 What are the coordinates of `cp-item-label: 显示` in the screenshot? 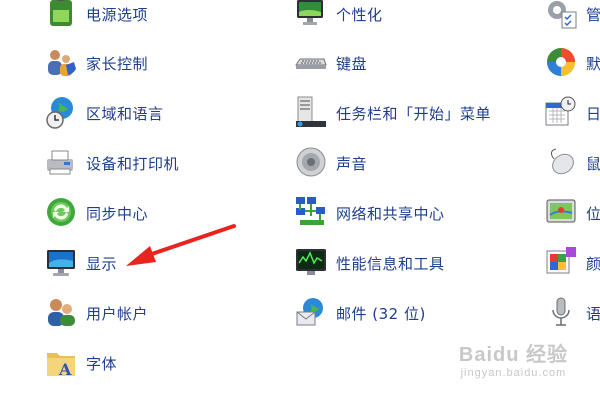 It's located at (102, 263).